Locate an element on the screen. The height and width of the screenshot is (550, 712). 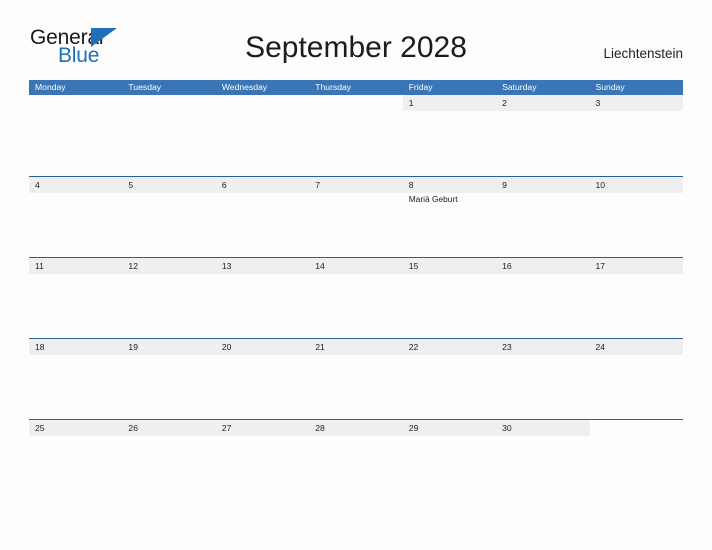
day-events: Mariä Geburt is located at coordinates (451, 199).